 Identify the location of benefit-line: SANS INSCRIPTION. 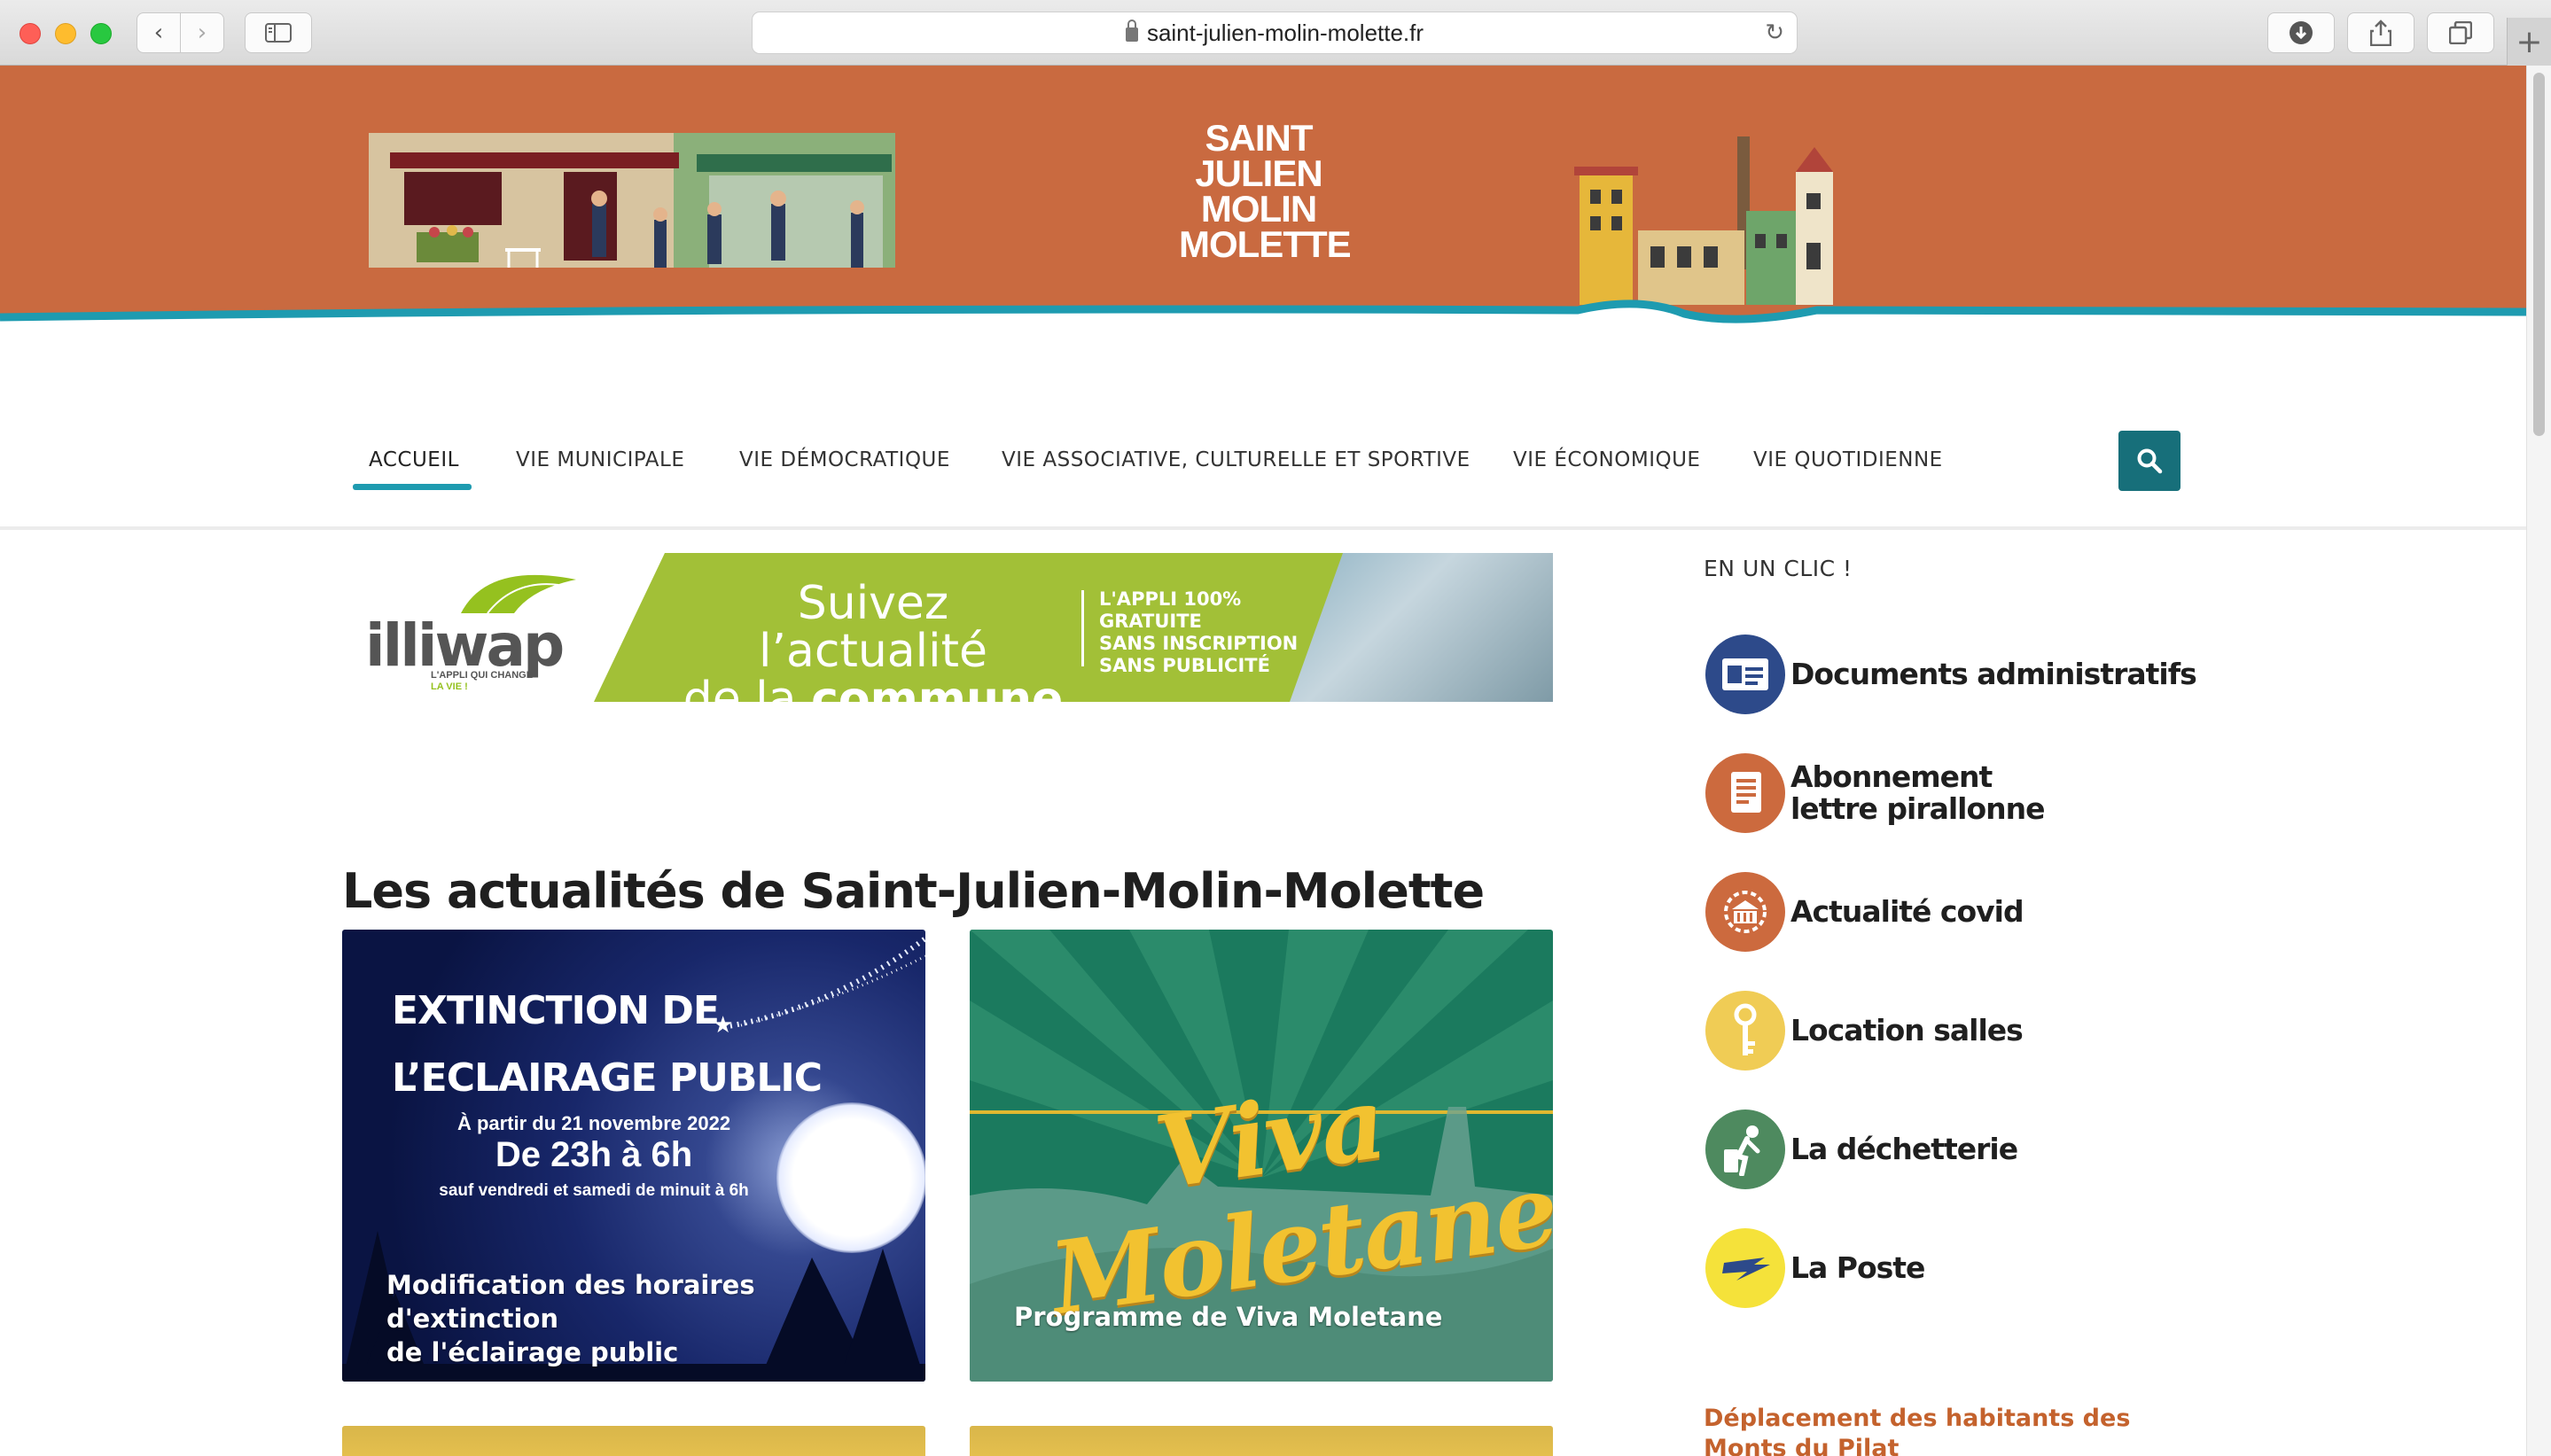
(1199, 643).